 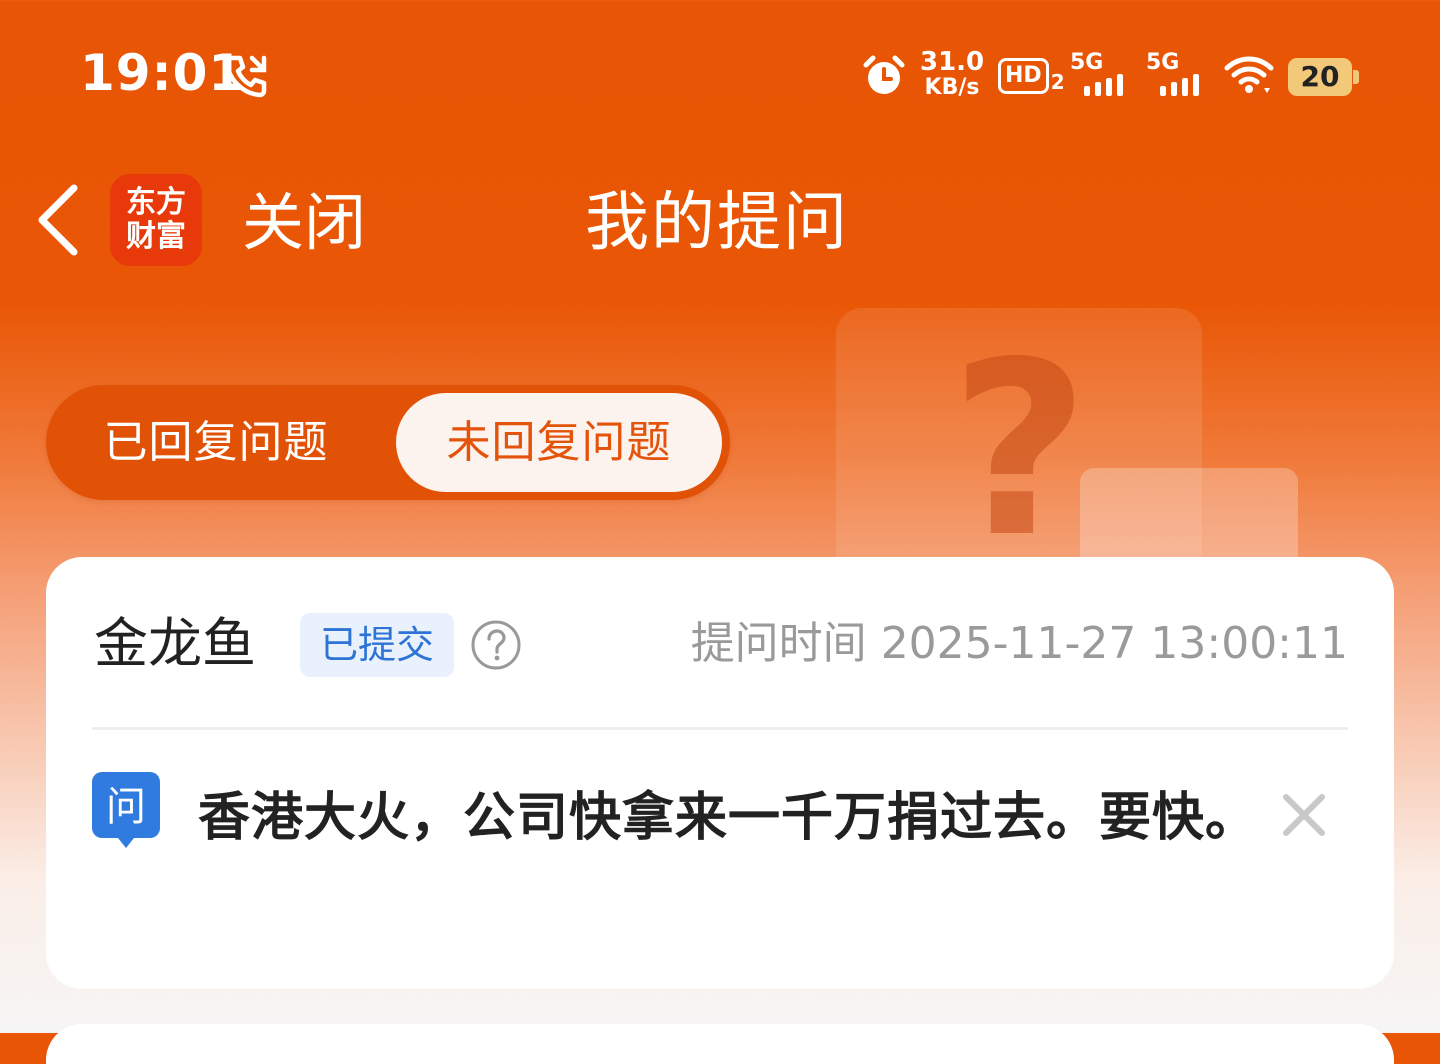 I want to click on logo-line-2: 财富, so click(x=156, y=236).